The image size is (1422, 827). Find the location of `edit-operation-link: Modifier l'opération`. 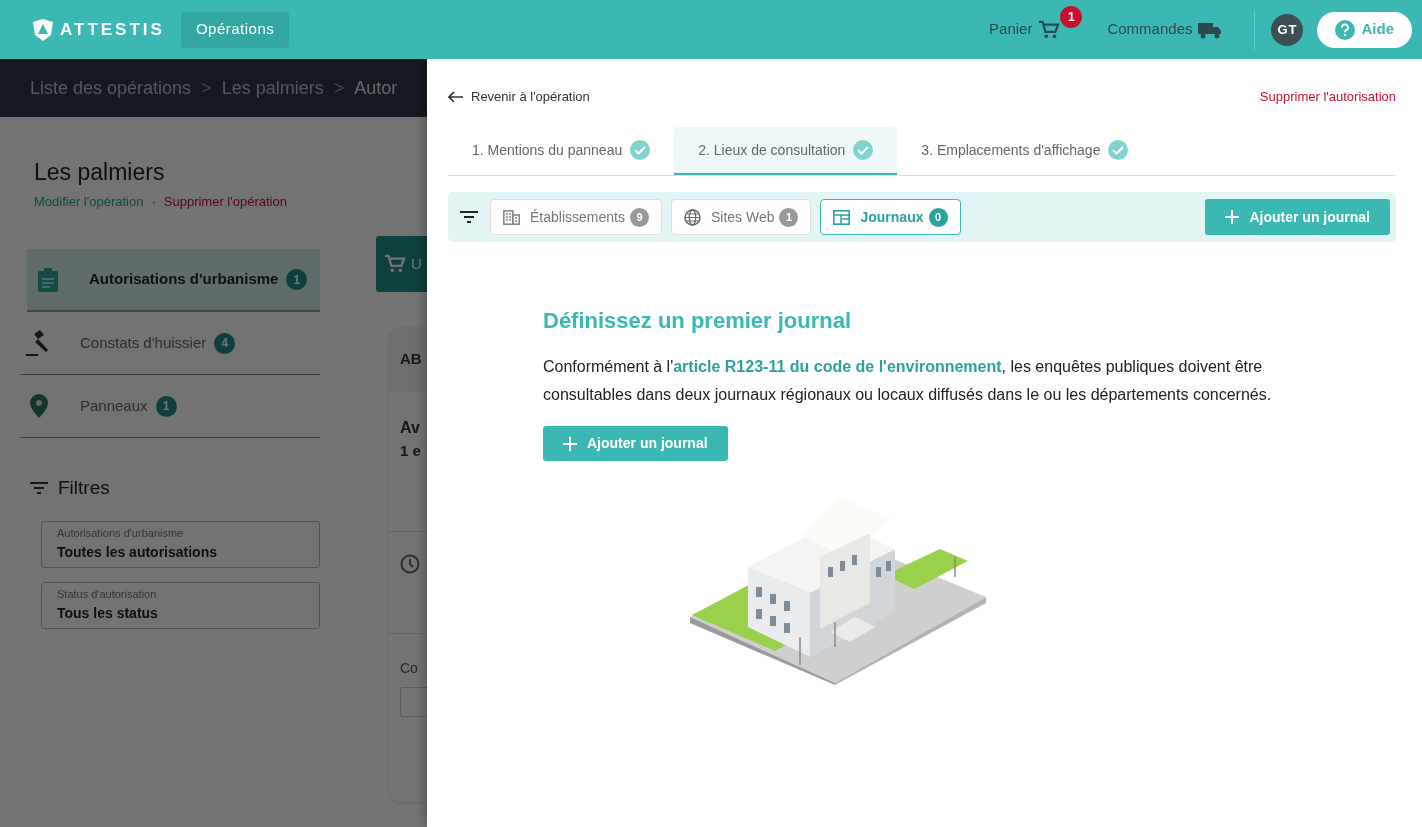

edit-operation-link: Modifier l'opération is located at coordinates (89, 201).